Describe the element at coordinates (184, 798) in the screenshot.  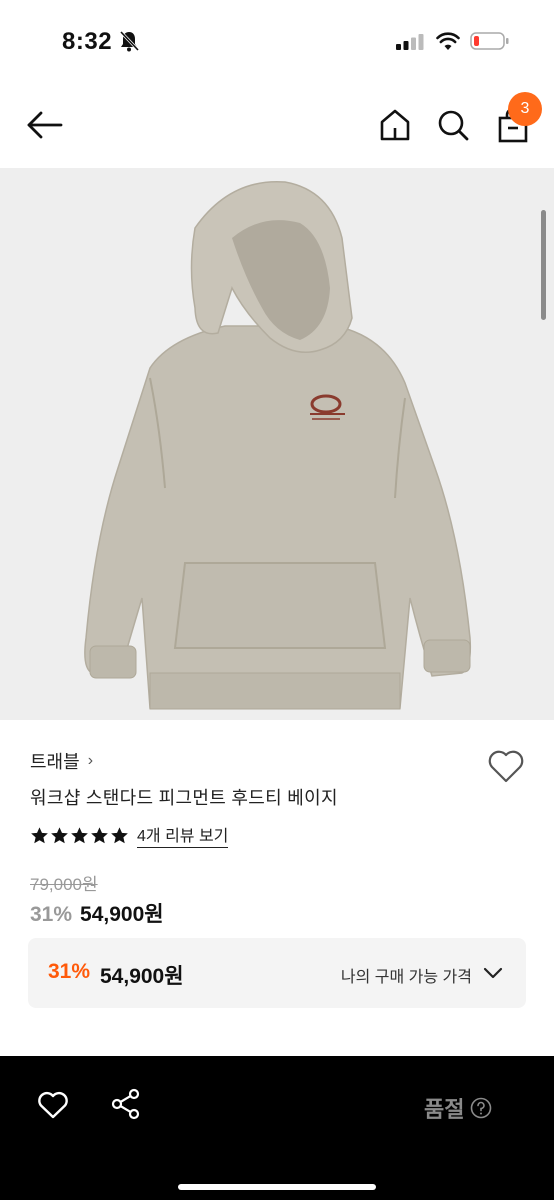
I see `product-title: 워크샵 스탠다드 피그먼트 후드티 베이지` at that location.